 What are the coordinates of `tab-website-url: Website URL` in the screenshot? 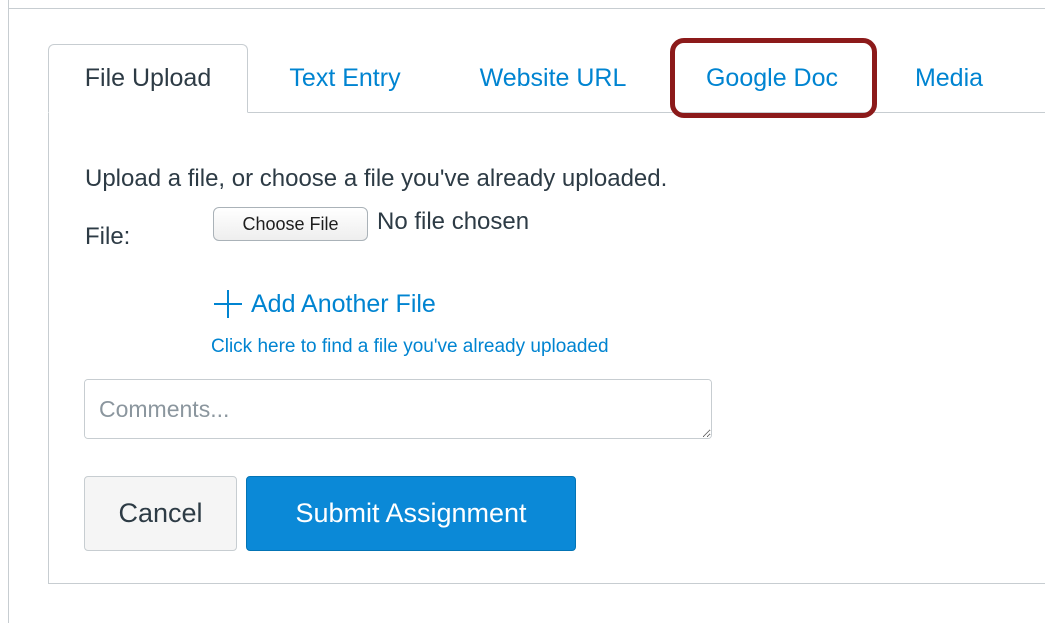 It's located at (553, 78).